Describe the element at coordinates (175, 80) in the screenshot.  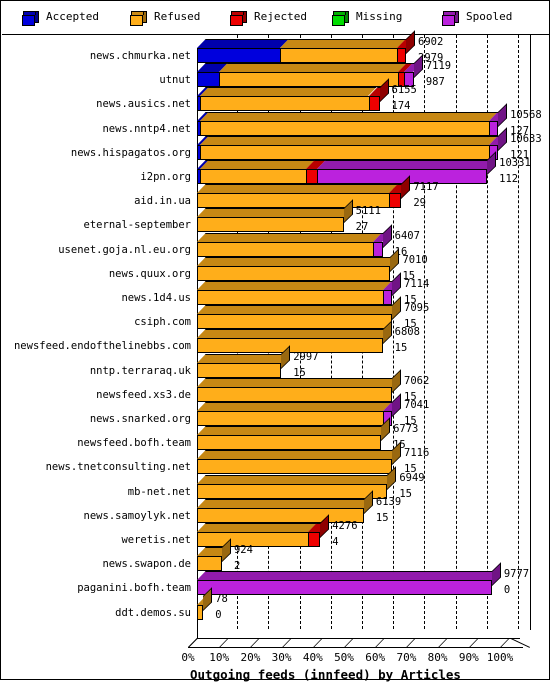
I see `category-label: utnut` at that location.